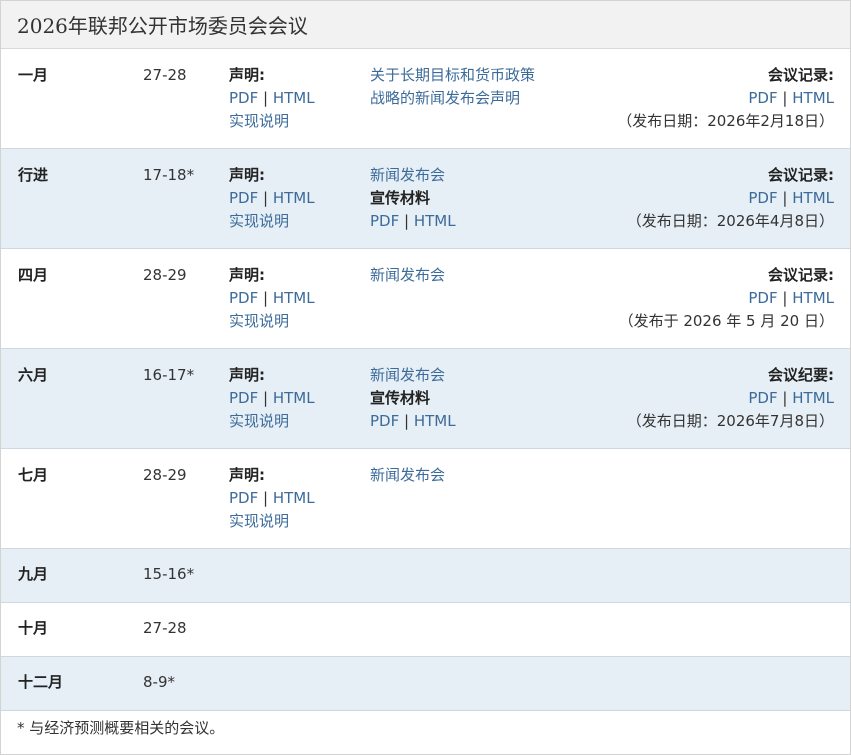 The image size is (851, 755). Describe the element at coordinates (169, 175) in the screenshot. I see `meeting-dates: 17-18*` at that location.